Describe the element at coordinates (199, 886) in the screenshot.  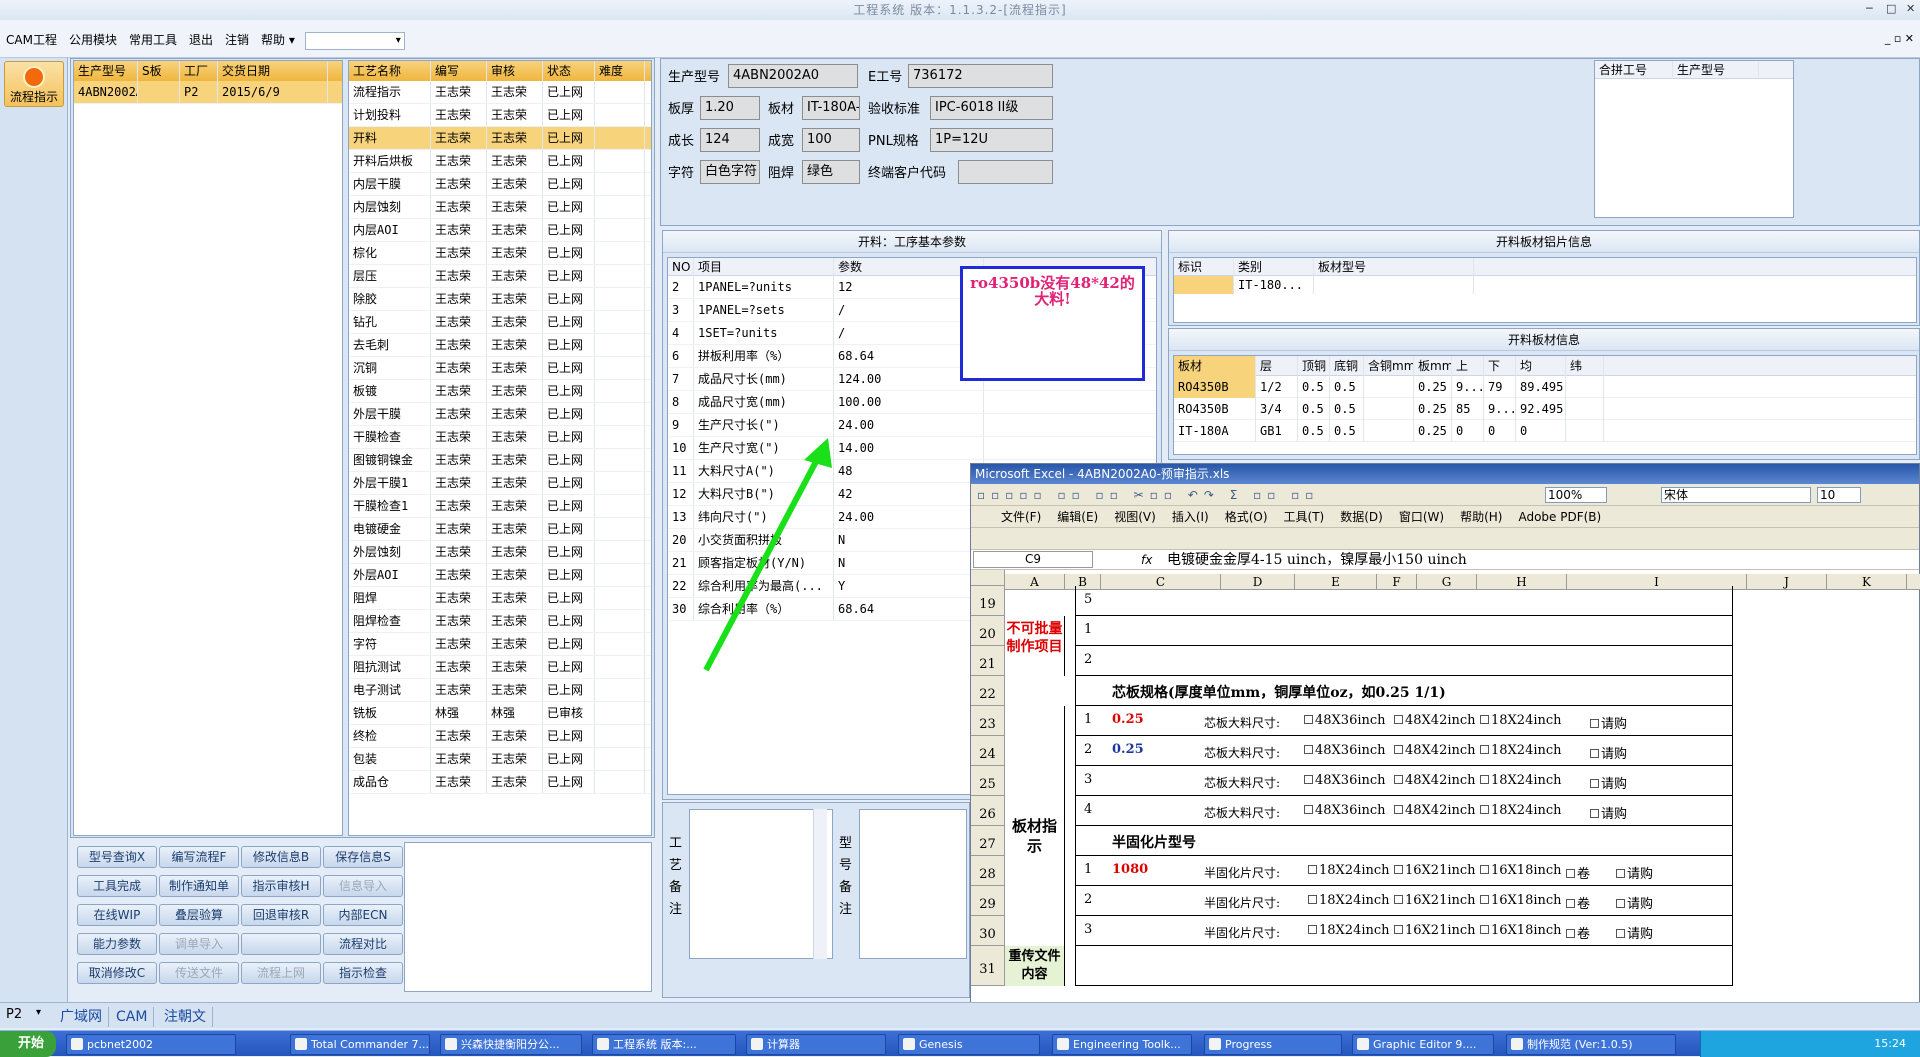
I see `action-button: 制作通知单` at that location.